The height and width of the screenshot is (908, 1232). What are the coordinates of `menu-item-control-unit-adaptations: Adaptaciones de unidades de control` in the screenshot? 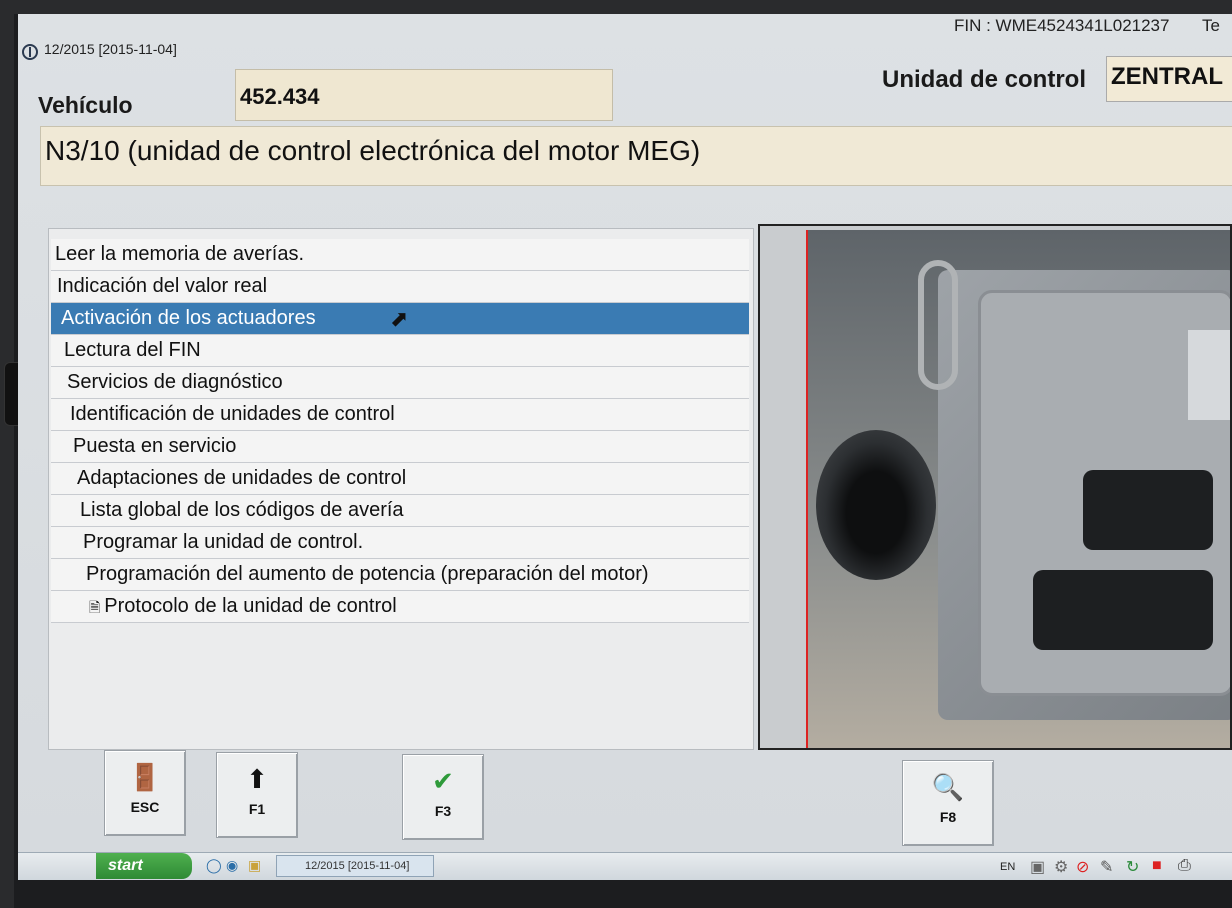 It's located at (400, 479).